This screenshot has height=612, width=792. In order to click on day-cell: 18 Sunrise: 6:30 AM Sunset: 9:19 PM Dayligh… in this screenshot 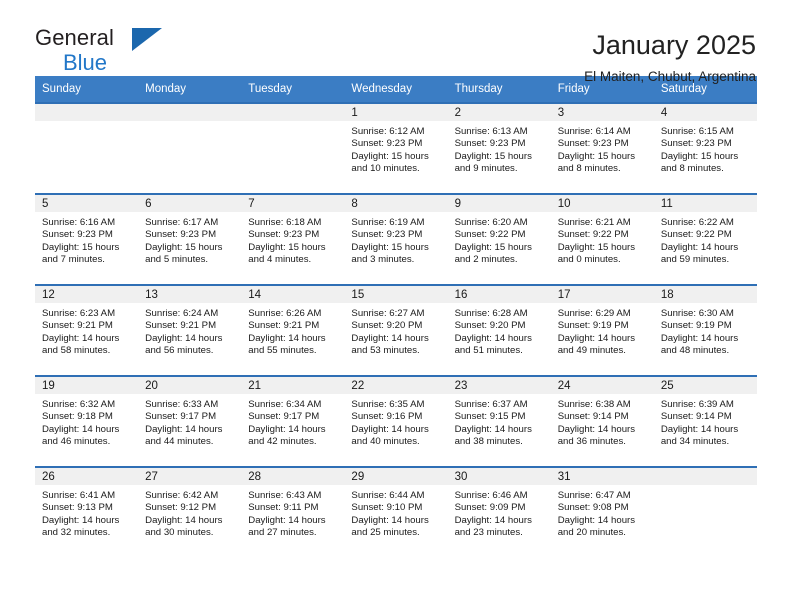, I will do `click(705, 330)`.